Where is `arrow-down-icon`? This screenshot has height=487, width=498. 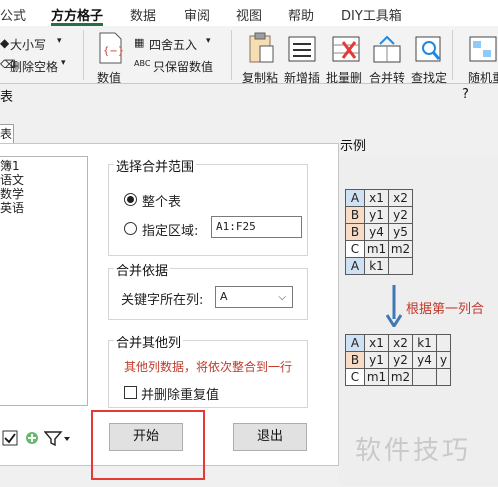 arrow-down-icon is located at coordinates (394, 306).